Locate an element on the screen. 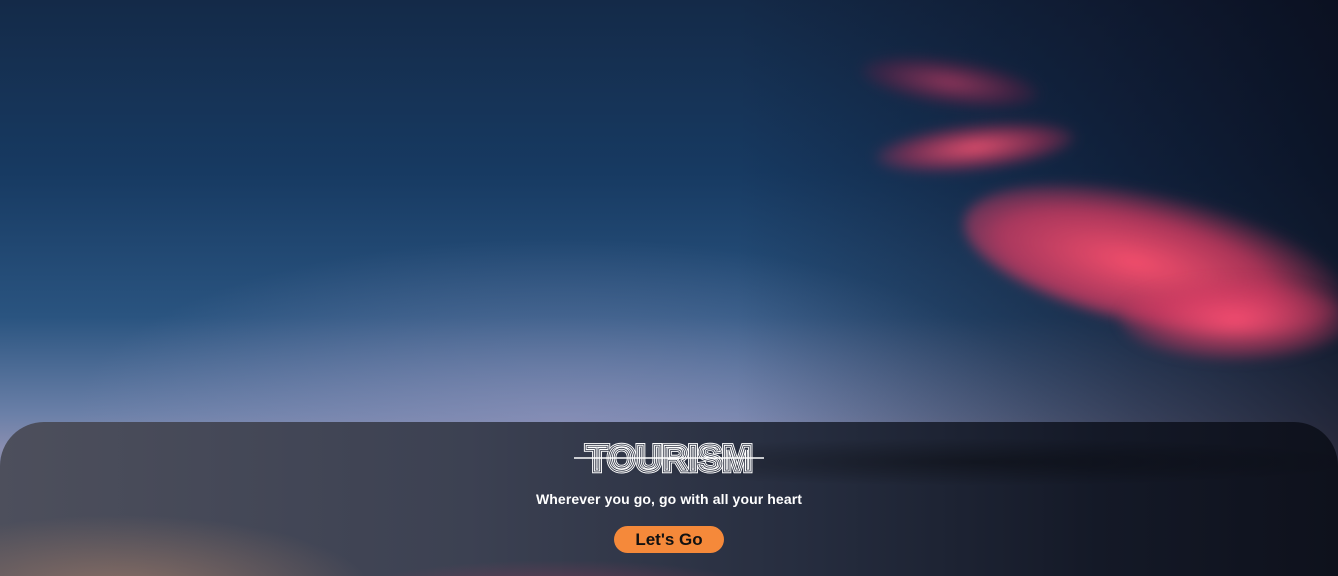  logo-wordmark: TOURISM TOURISM TOURISM is located at coordinates (669, 459).